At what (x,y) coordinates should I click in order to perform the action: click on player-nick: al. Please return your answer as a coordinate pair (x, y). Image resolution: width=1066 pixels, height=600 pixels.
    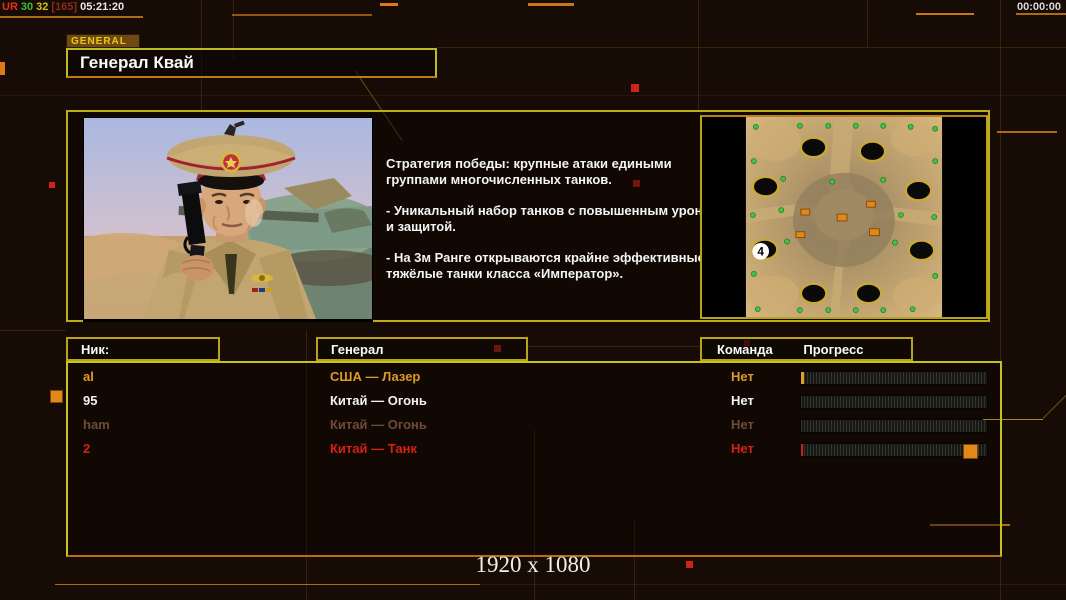
    Looking at the image, I should click on (88, 376).